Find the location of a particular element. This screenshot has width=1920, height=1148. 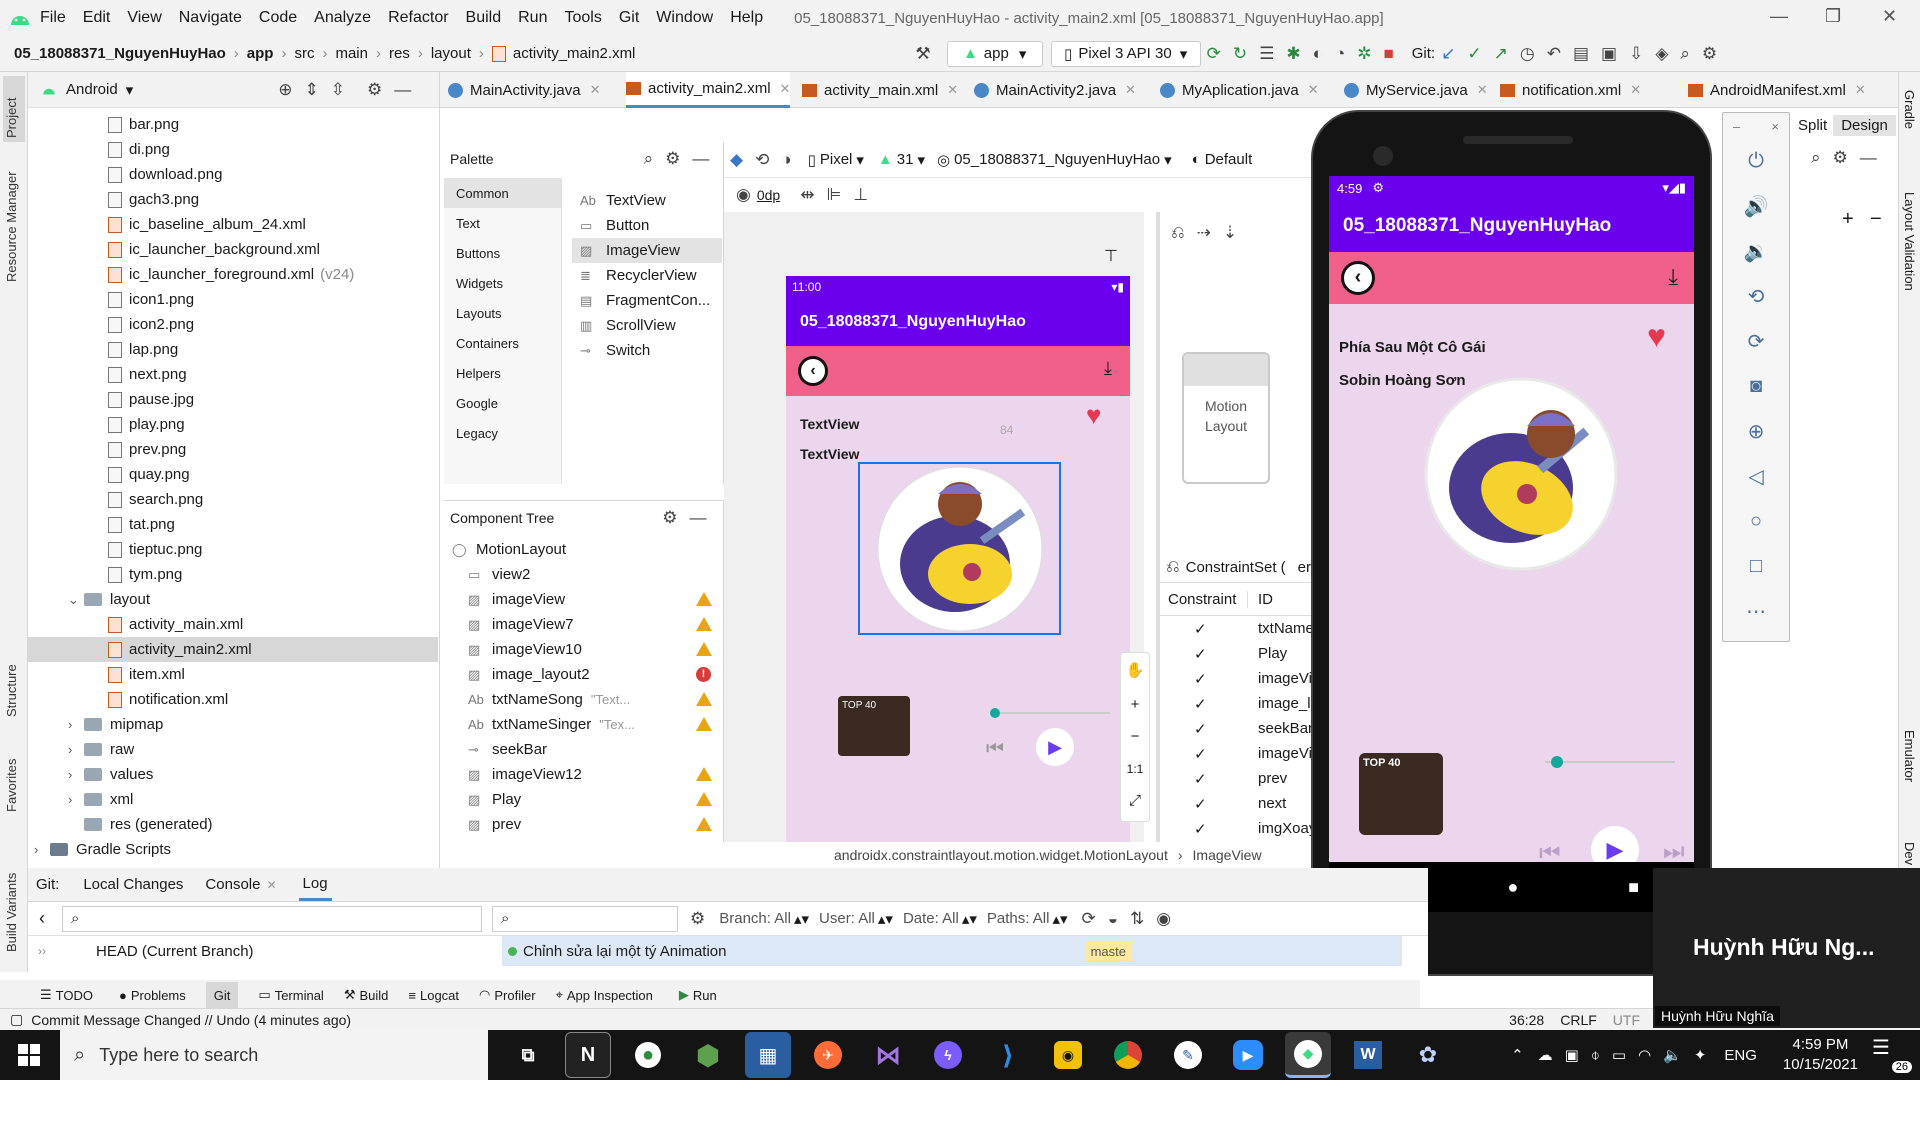

palette-item: ▥ ScrollView is located at coordinates (647, 325).